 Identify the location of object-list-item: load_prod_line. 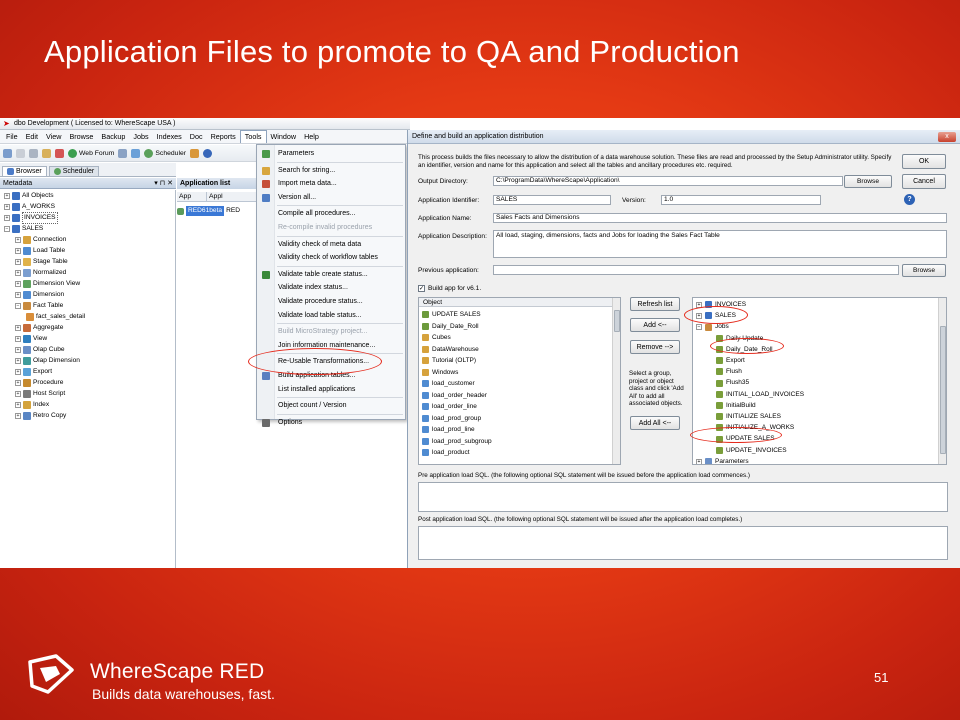
(448, 430).